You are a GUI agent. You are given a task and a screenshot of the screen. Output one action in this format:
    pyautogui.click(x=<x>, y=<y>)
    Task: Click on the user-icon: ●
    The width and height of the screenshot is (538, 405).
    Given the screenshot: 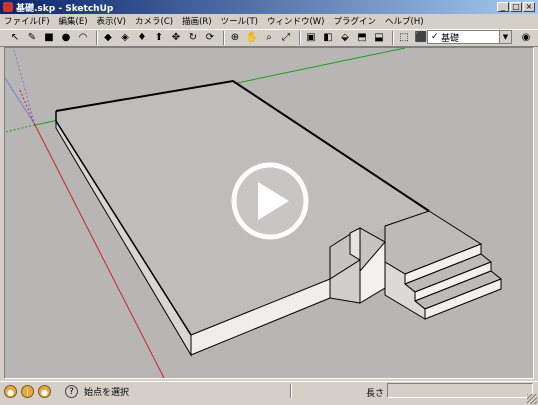 What is the action you would take?
    pyautogui.click(x=44, y=391)
    